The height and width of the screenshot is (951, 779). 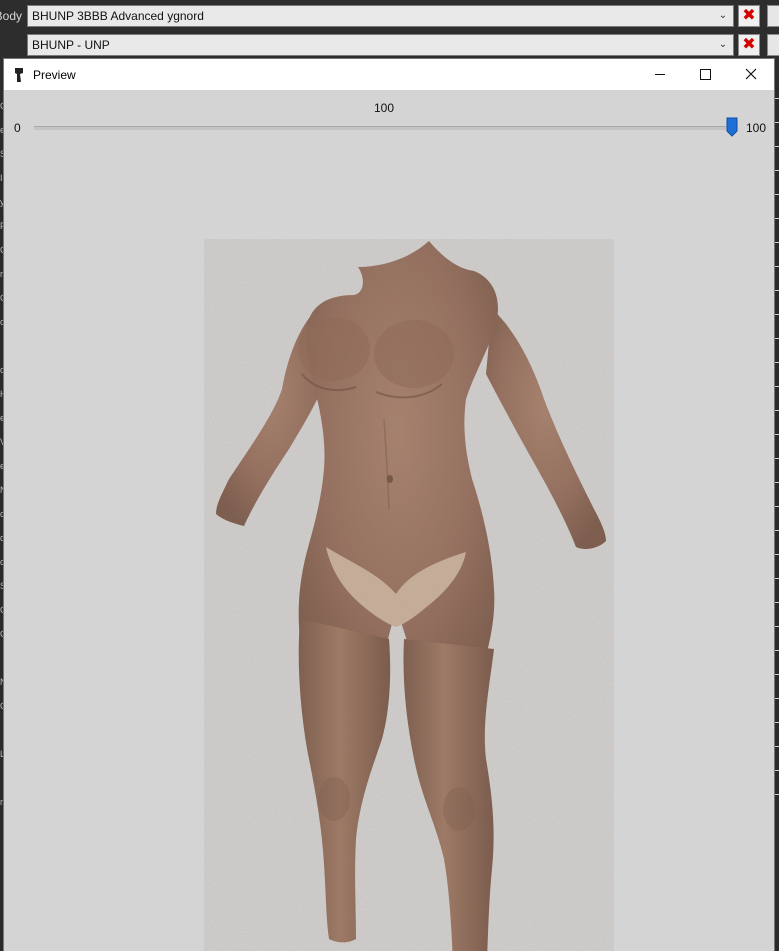 I want to click on clear-preset-button: ✖, so click(x=749, y=45).